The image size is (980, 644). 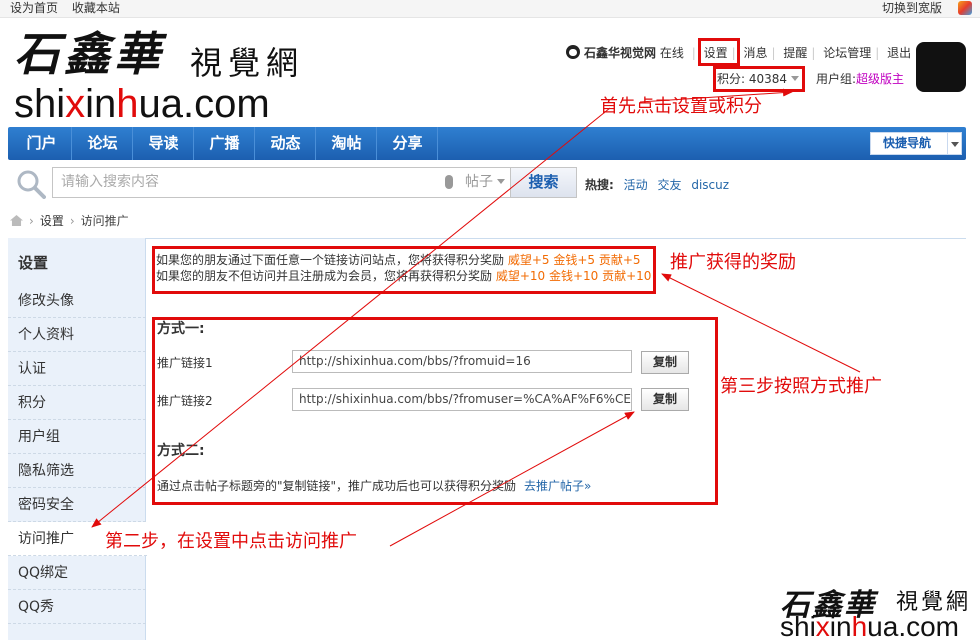 What do you see at coordinates (880, 79) in the screenshot?
I see `user-group-value: 超级版主` at bounding box center [880, 79].